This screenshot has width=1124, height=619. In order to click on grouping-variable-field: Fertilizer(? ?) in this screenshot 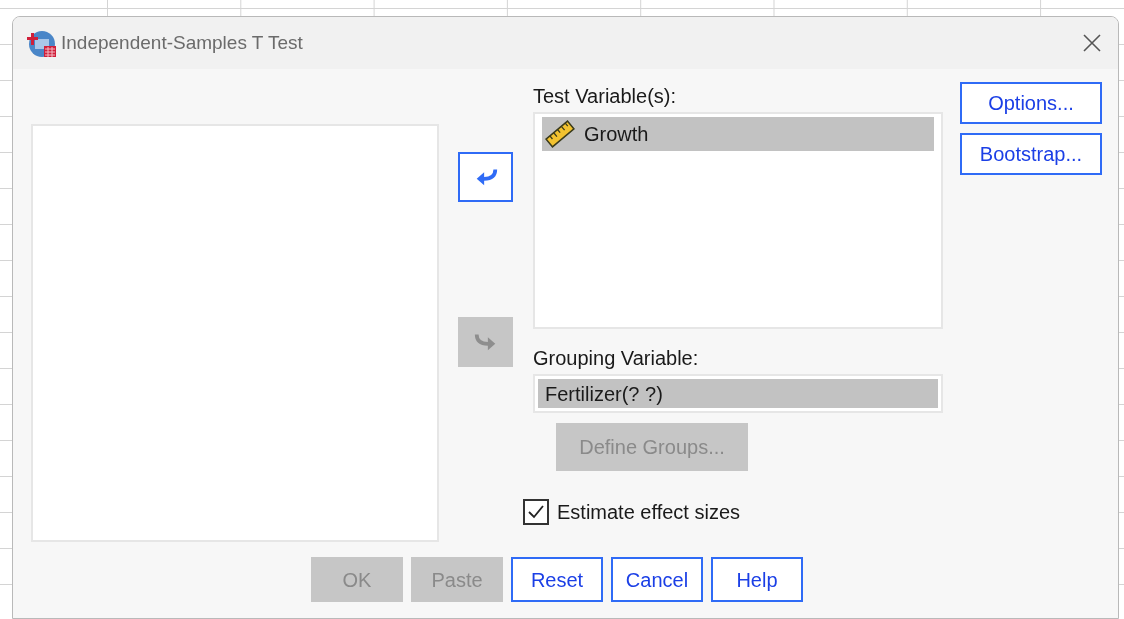, I will do `click(738, 393)`.